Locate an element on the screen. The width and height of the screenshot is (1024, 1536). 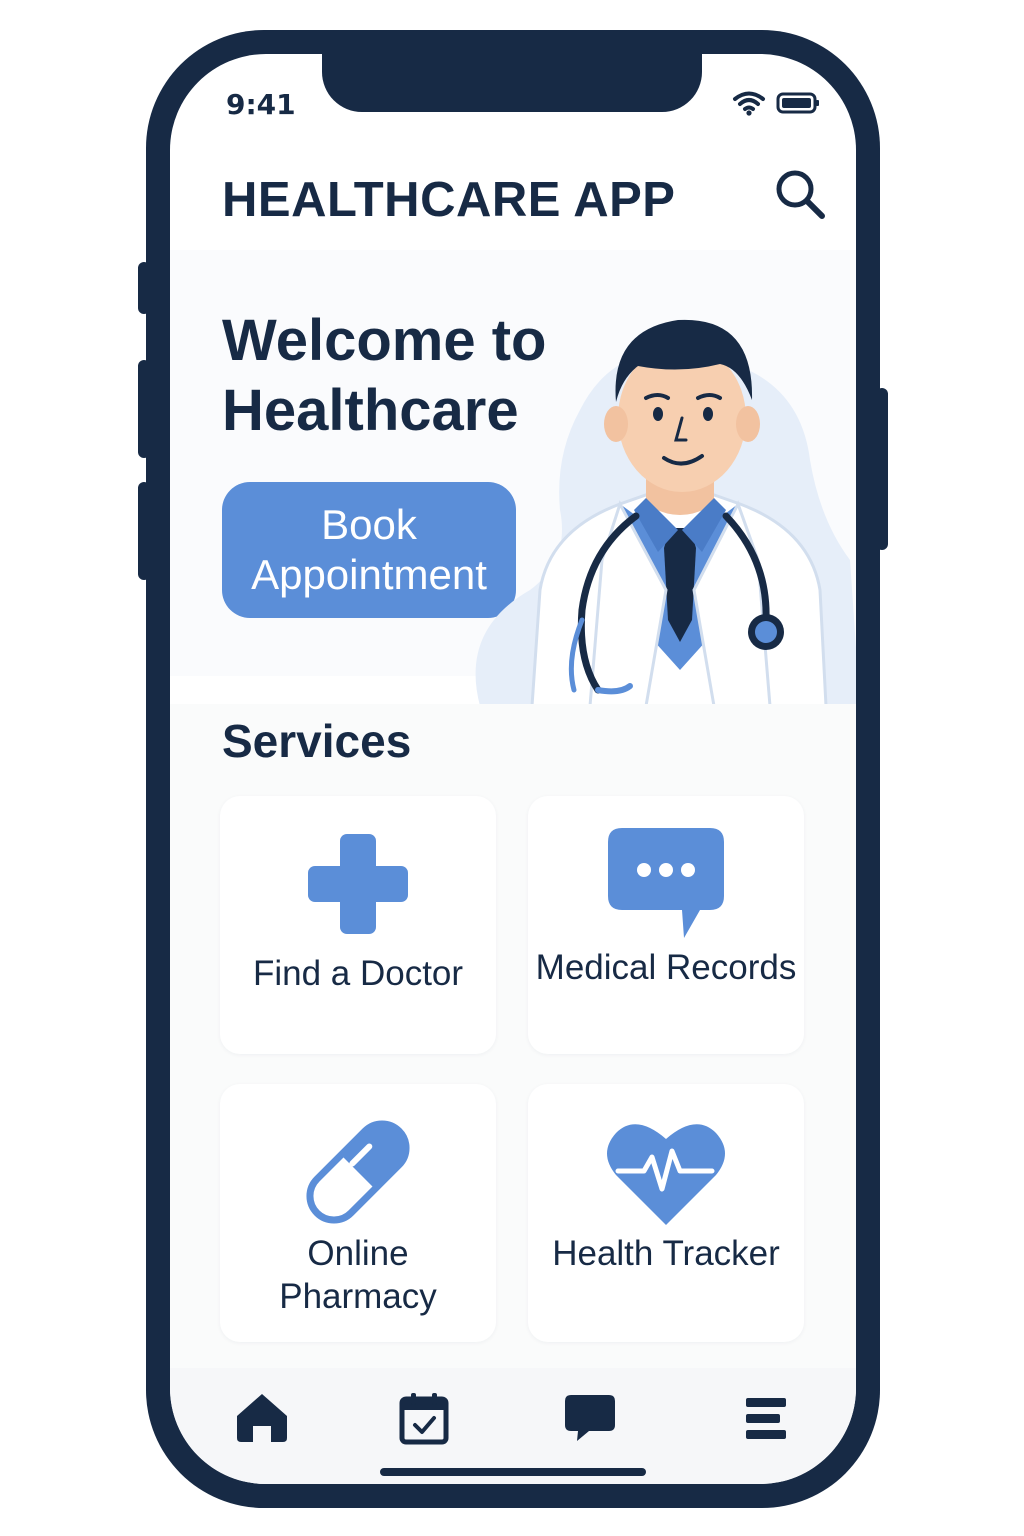
menu-icon is located at coordinates (766, 1420).